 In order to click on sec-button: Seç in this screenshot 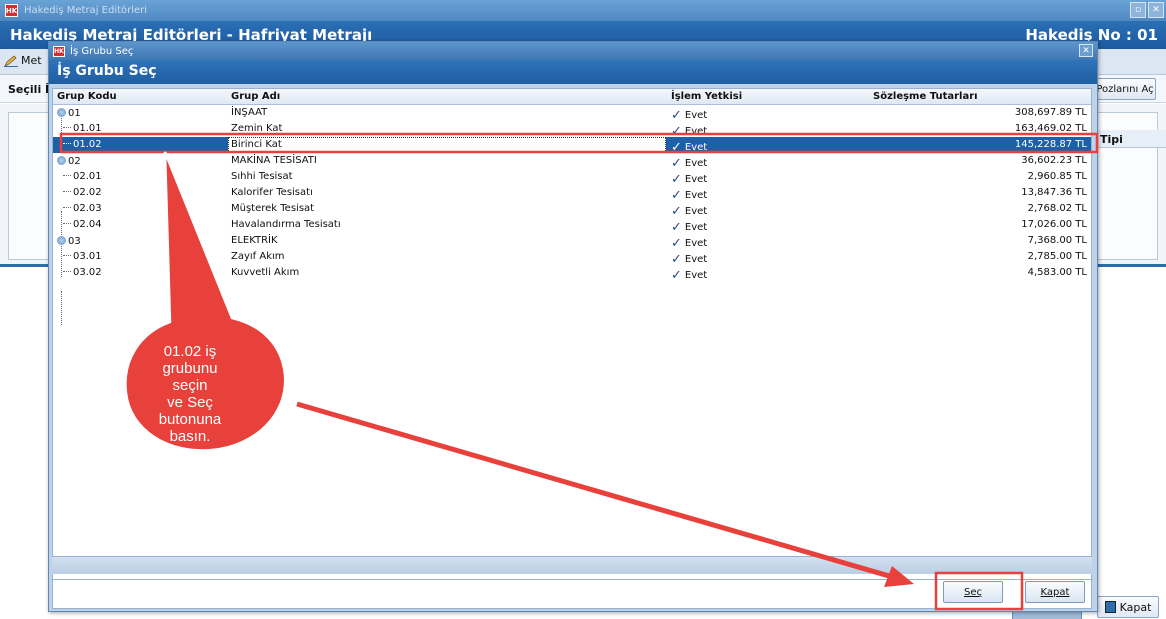, I will do `click(973, 592)`.